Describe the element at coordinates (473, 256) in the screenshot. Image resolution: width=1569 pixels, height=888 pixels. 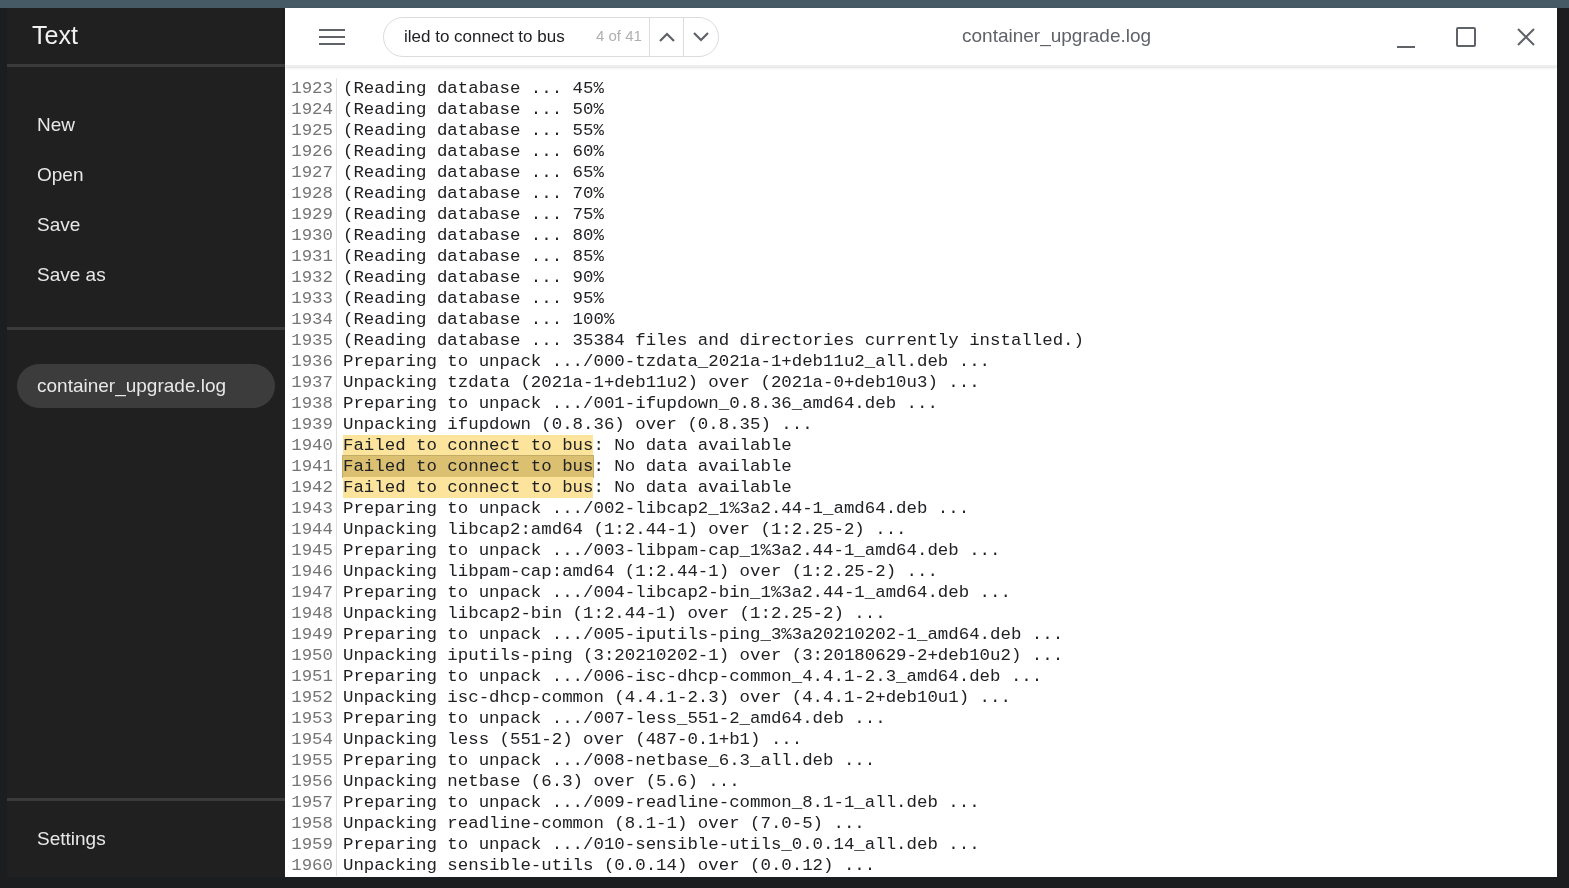
I see `log-line: (Reading database ... 85%` at that location.